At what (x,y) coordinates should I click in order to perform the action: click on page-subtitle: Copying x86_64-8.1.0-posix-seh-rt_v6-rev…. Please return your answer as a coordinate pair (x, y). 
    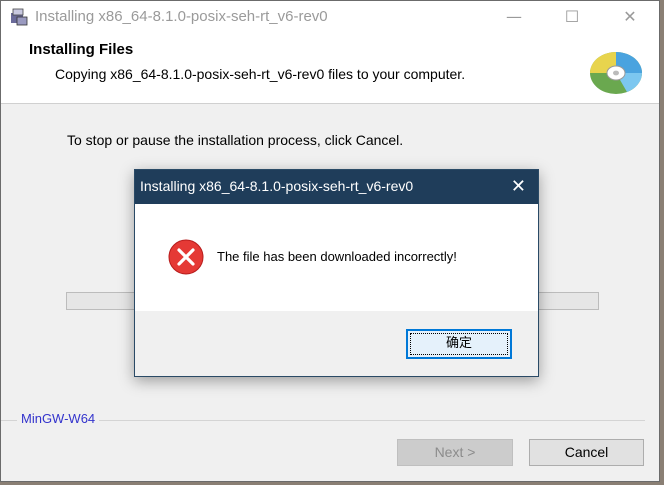
    Looking at the image, I should click on (260, 74).